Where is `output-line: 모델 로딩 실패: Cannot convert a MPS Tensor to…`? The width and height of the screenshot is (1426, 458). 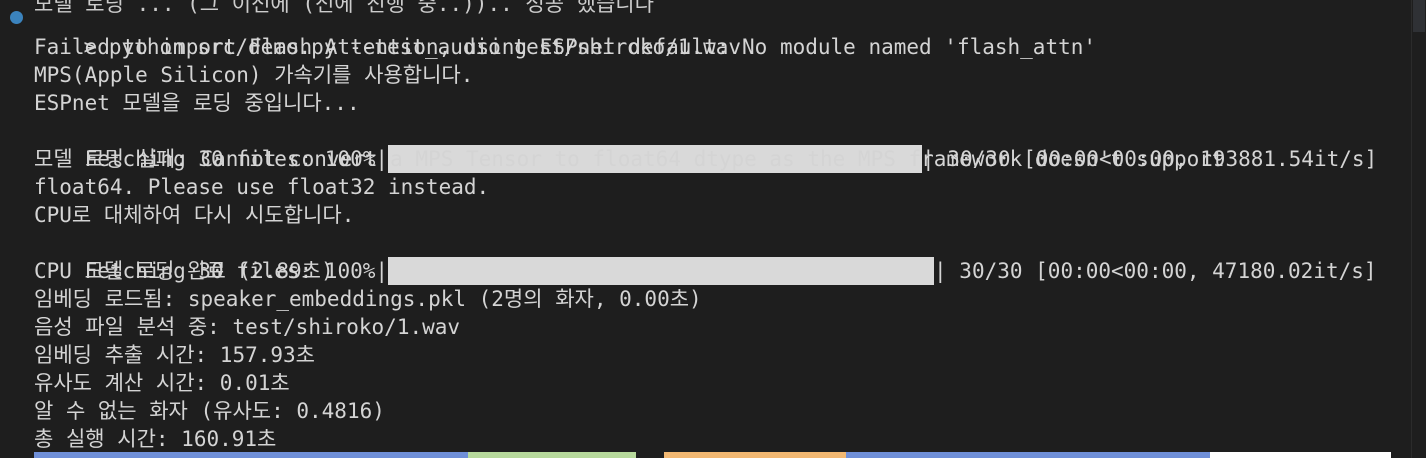
output-line: 모델 로딩 실패: Cannot convert a MPS Tensor to… is located at coordinates (629, 159).